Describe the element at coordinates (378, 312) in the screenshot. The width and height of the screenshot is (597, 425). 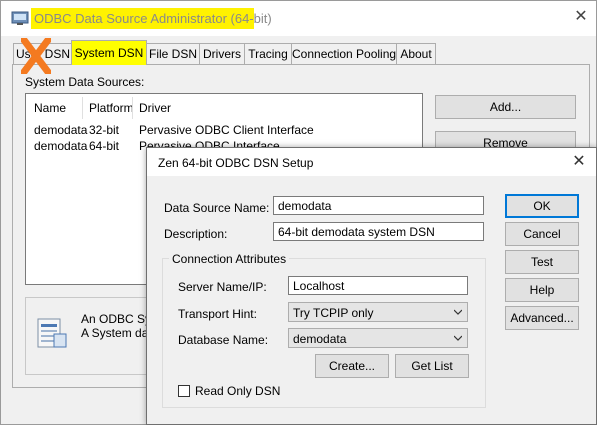
I see `transport-hint-select: Try TCPIP only` at that location.